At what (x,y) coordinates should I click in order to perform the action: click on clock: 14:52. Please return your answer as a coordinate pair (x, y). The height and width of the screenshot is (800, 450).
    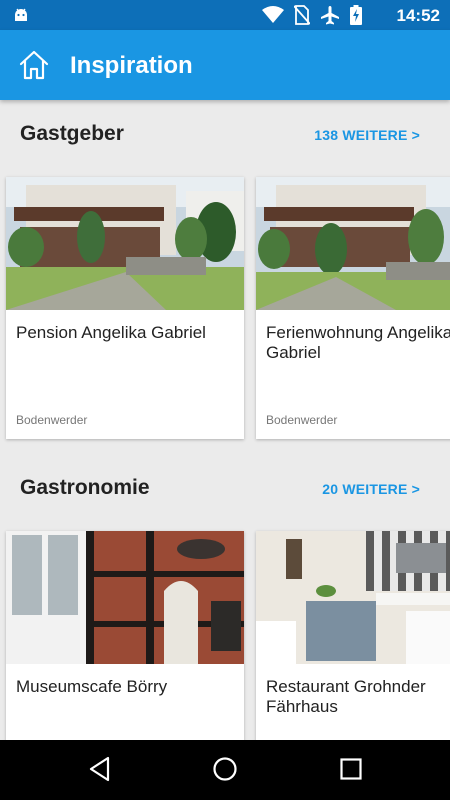
    Looking at the image, I should click on (418, 15).